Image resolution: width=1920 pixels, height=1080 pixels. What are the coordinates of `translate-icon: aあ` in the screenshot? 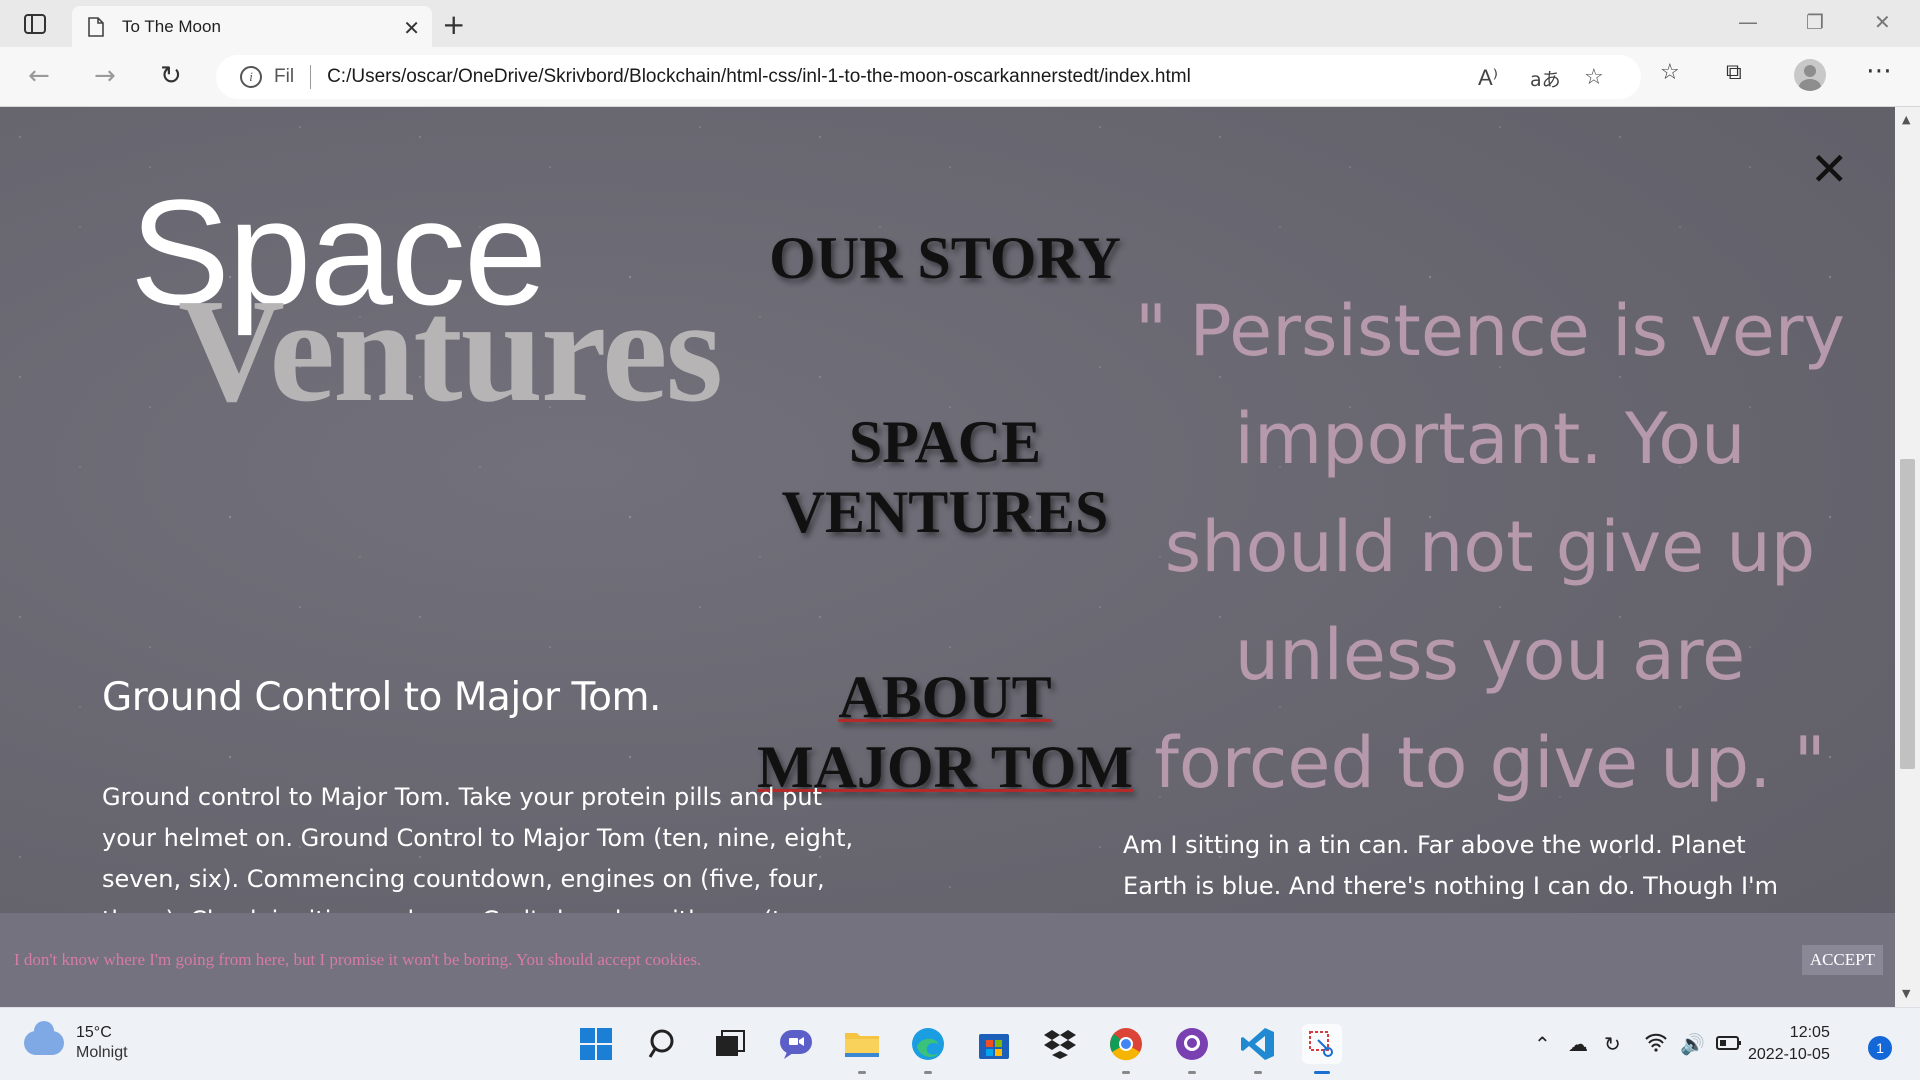 It's located at (1545, 78).